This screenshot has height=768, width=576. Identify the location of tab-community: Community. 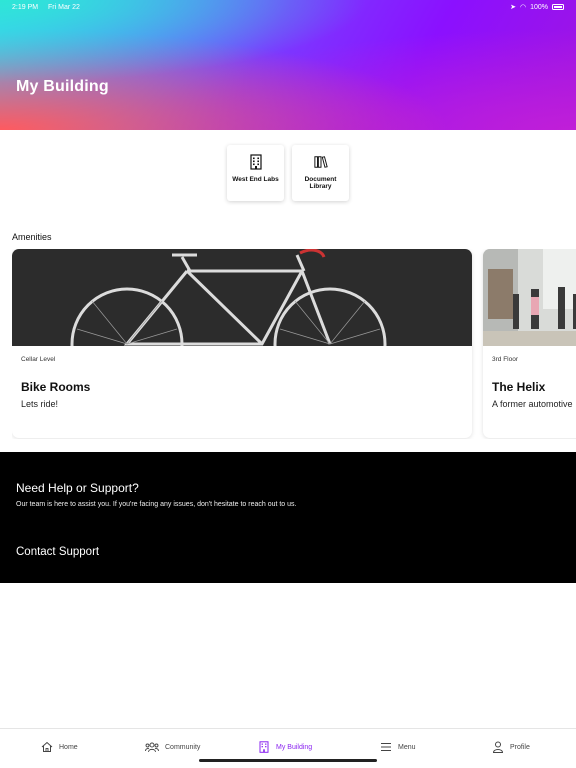
(172, 747).